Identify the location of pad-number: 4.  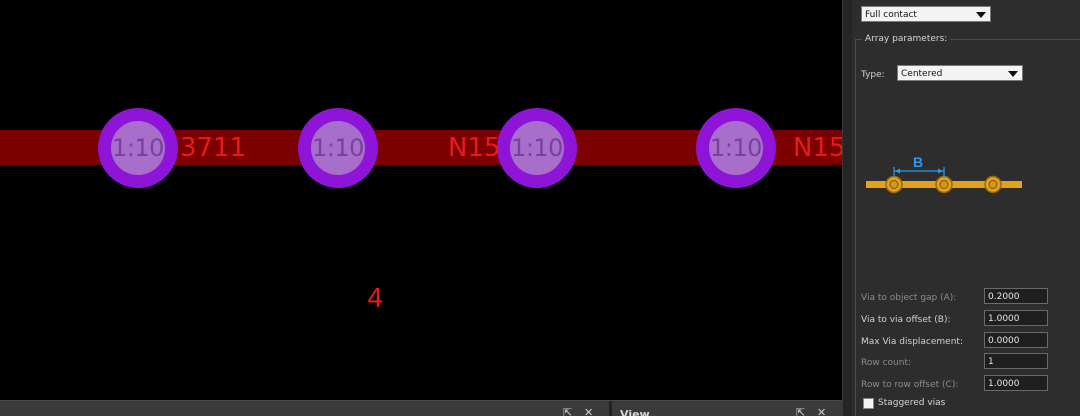
(375, 299).